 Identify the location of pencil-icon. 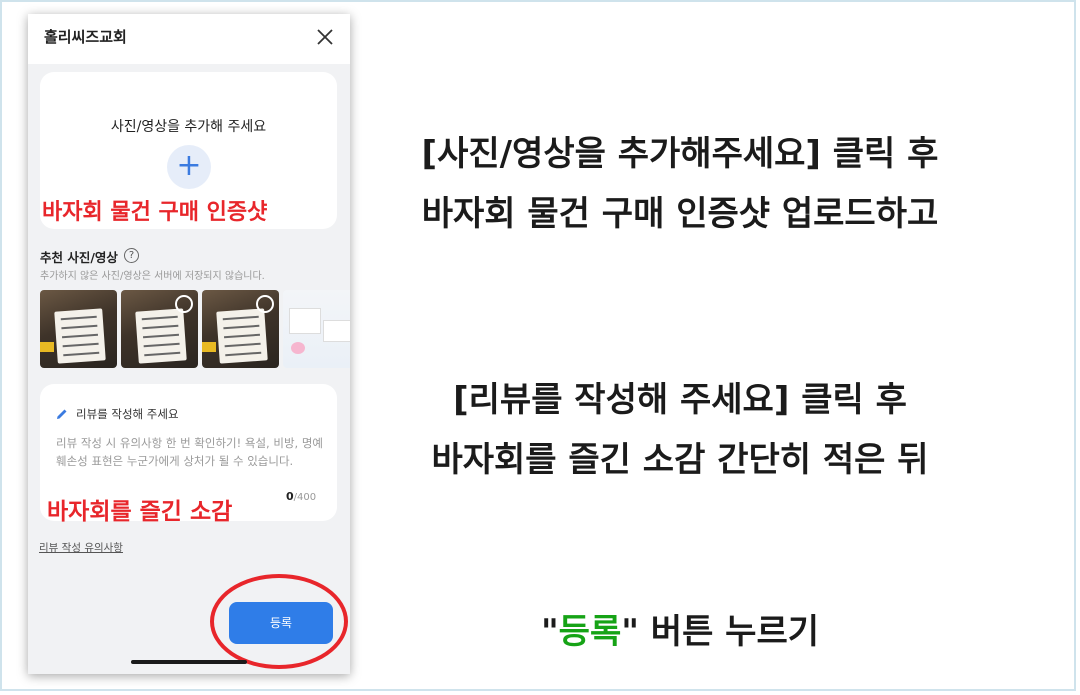
(62, 414).